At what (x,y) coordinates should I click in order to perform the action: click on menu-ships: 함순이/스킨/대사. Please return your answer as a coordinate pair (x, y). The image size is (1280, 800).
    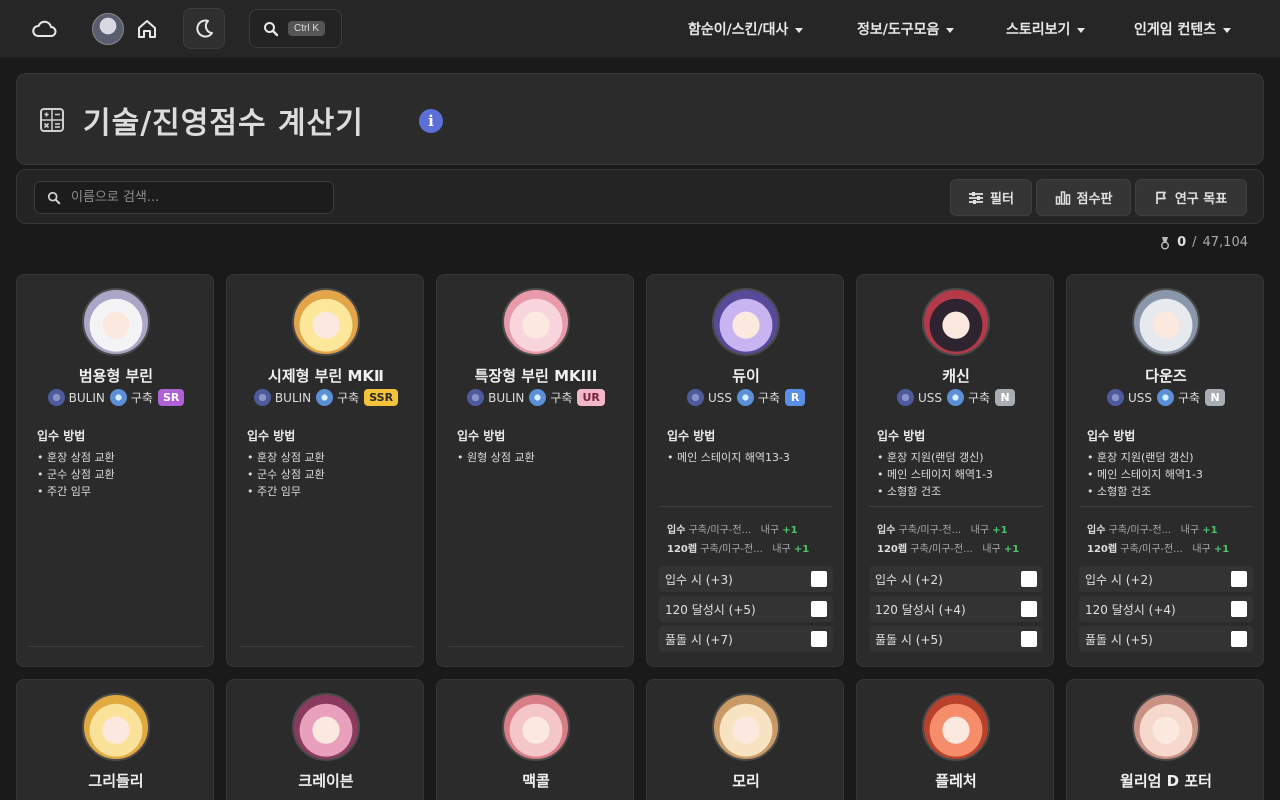
    Looking at the image, I should click on (746, 29).